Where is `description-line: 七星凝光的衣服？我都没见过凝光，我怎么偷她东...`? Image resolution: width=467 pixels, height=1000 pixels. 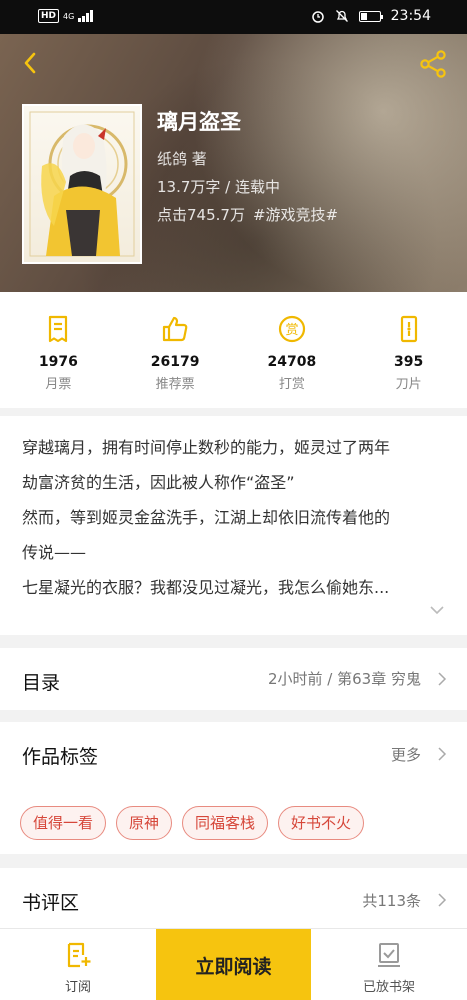
description-line: 七星凝光的衣服？我都没见过凝光，我怎么偷她东... is located at coordinates (206, 587).